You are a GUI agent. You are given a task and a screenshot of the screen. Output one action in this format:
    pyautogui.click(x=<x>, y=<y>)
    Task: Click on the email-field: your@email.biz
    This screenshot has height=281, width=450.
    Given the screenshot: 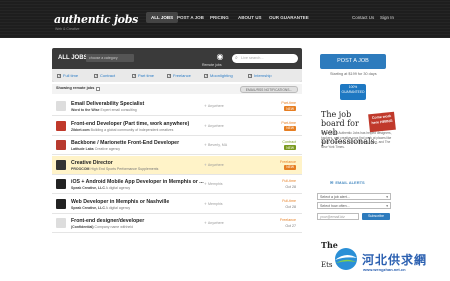 What is the action you would take?
    pyautogui.click(x=338, y=216)
    